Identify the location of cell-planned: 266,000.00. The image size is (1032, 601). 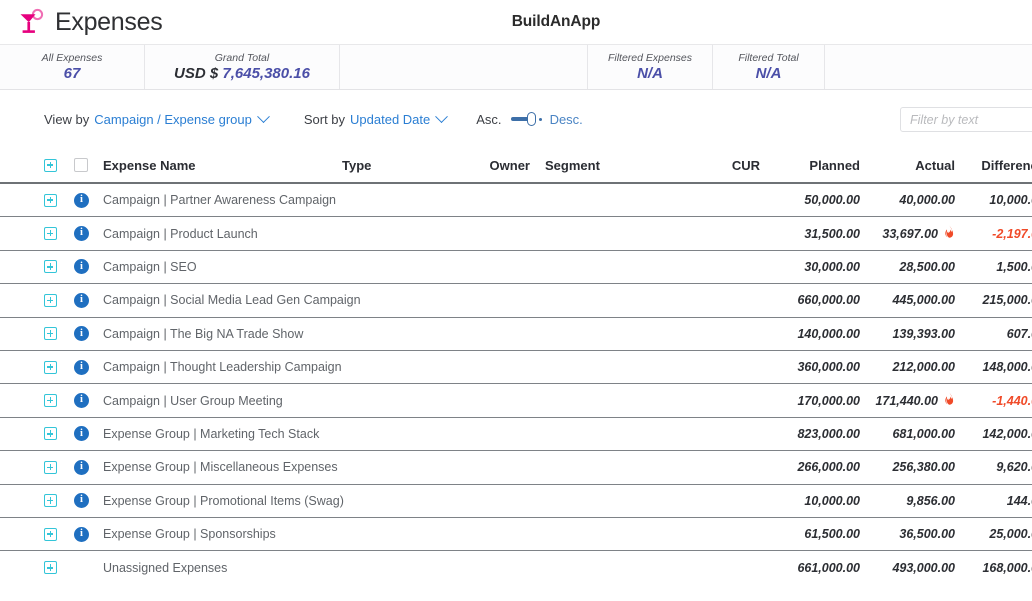
(828, 467).